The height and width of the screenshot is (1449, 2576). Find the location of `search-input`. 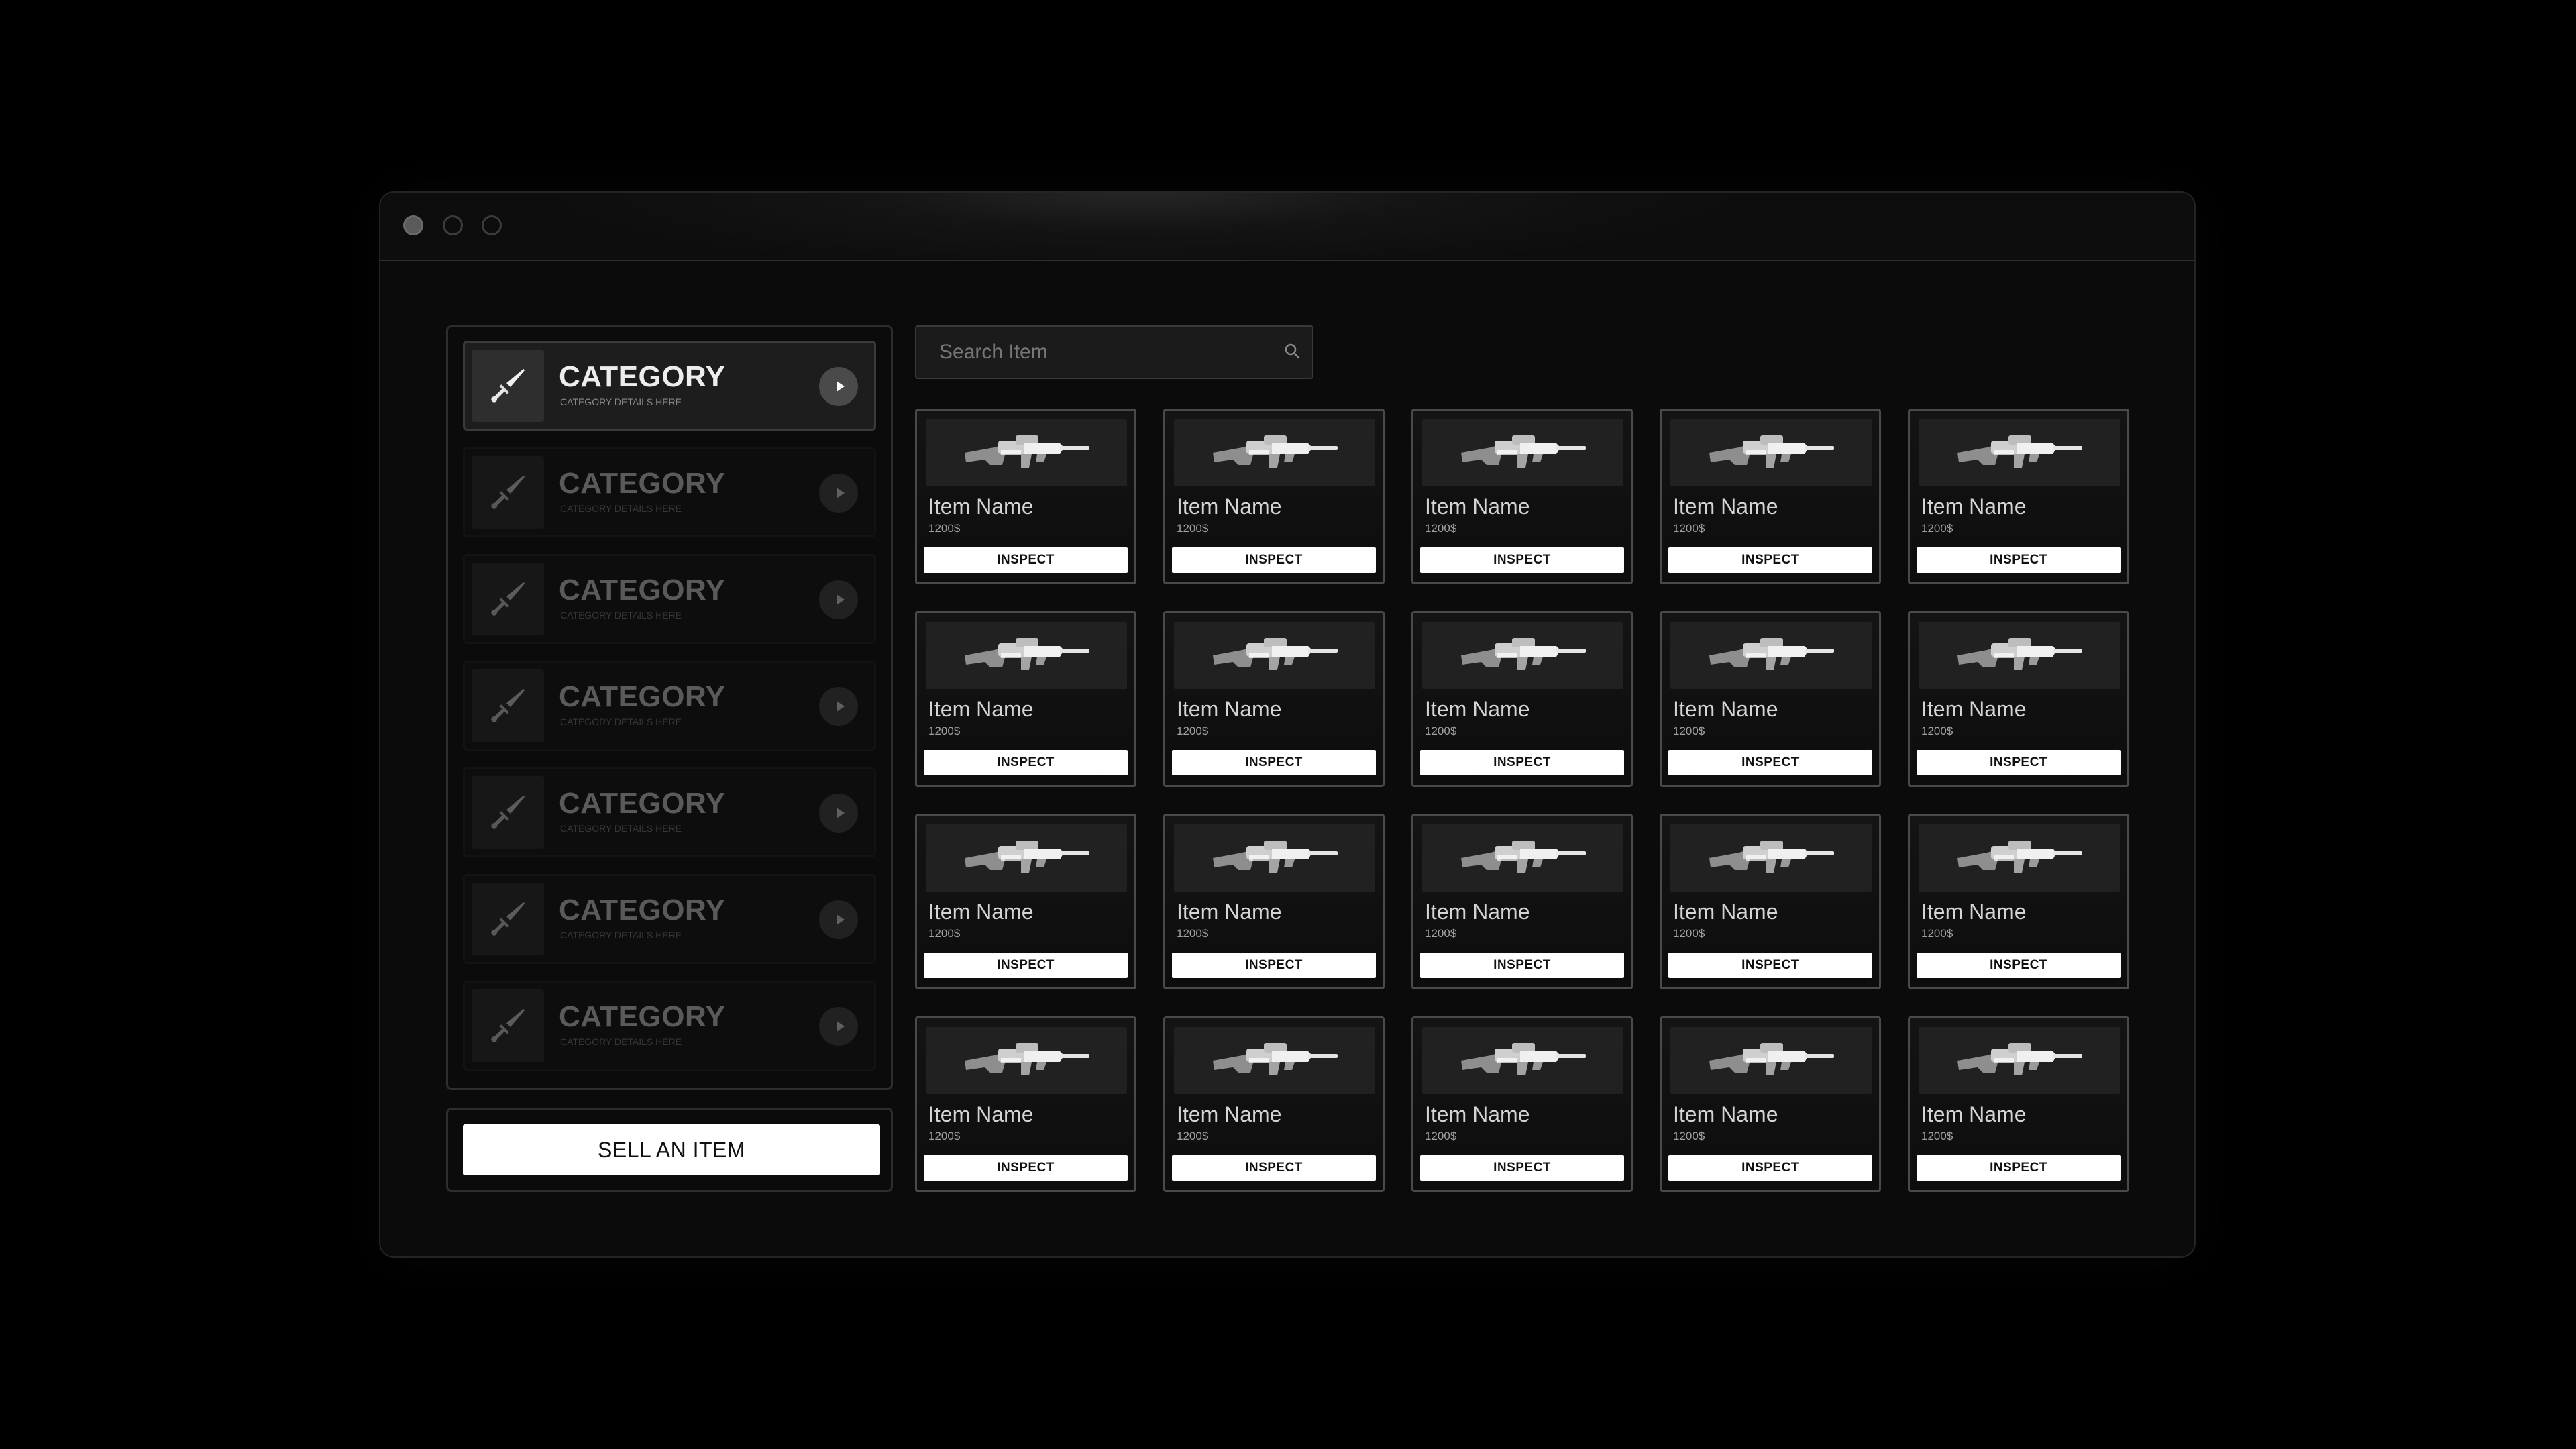

search-input is located at coordinates (1090, 352).